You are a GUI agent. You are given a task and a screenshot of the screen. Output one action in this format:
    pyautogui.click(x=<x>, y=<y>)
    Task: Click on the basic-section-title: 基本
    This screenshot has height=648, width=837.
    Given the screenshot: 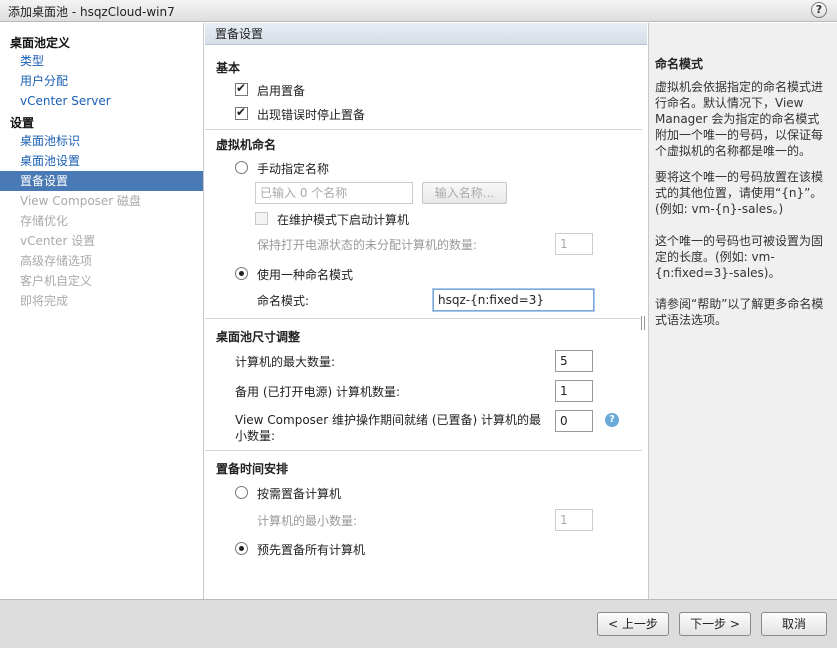 What is the action you would take?
    pyautogui.click(x=228, y=68)
    